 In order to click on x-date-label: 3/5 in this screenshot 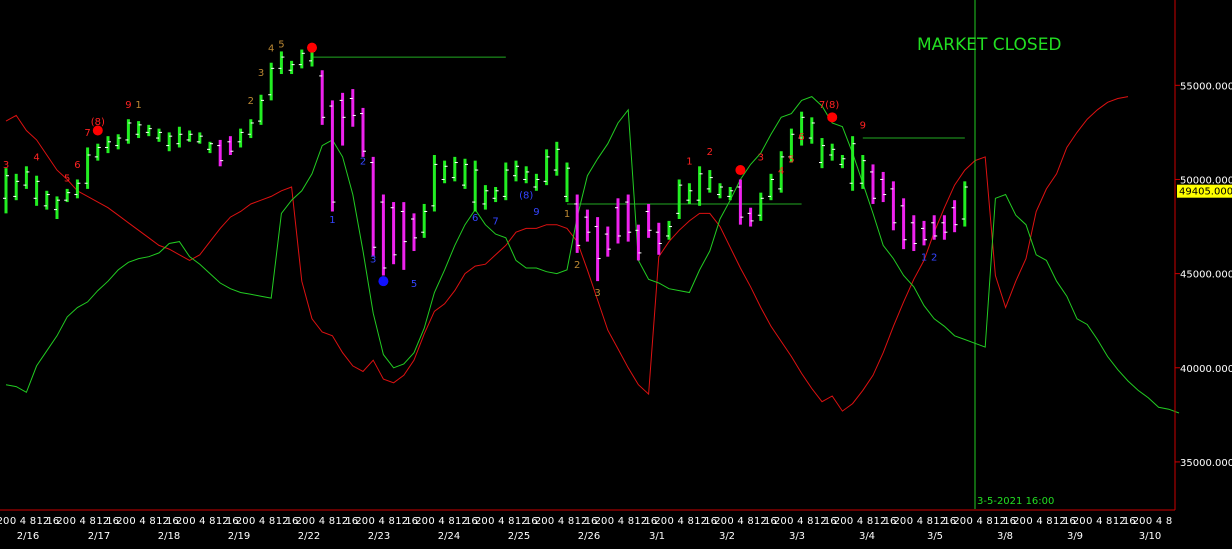, I will do `click(935, 536)`.